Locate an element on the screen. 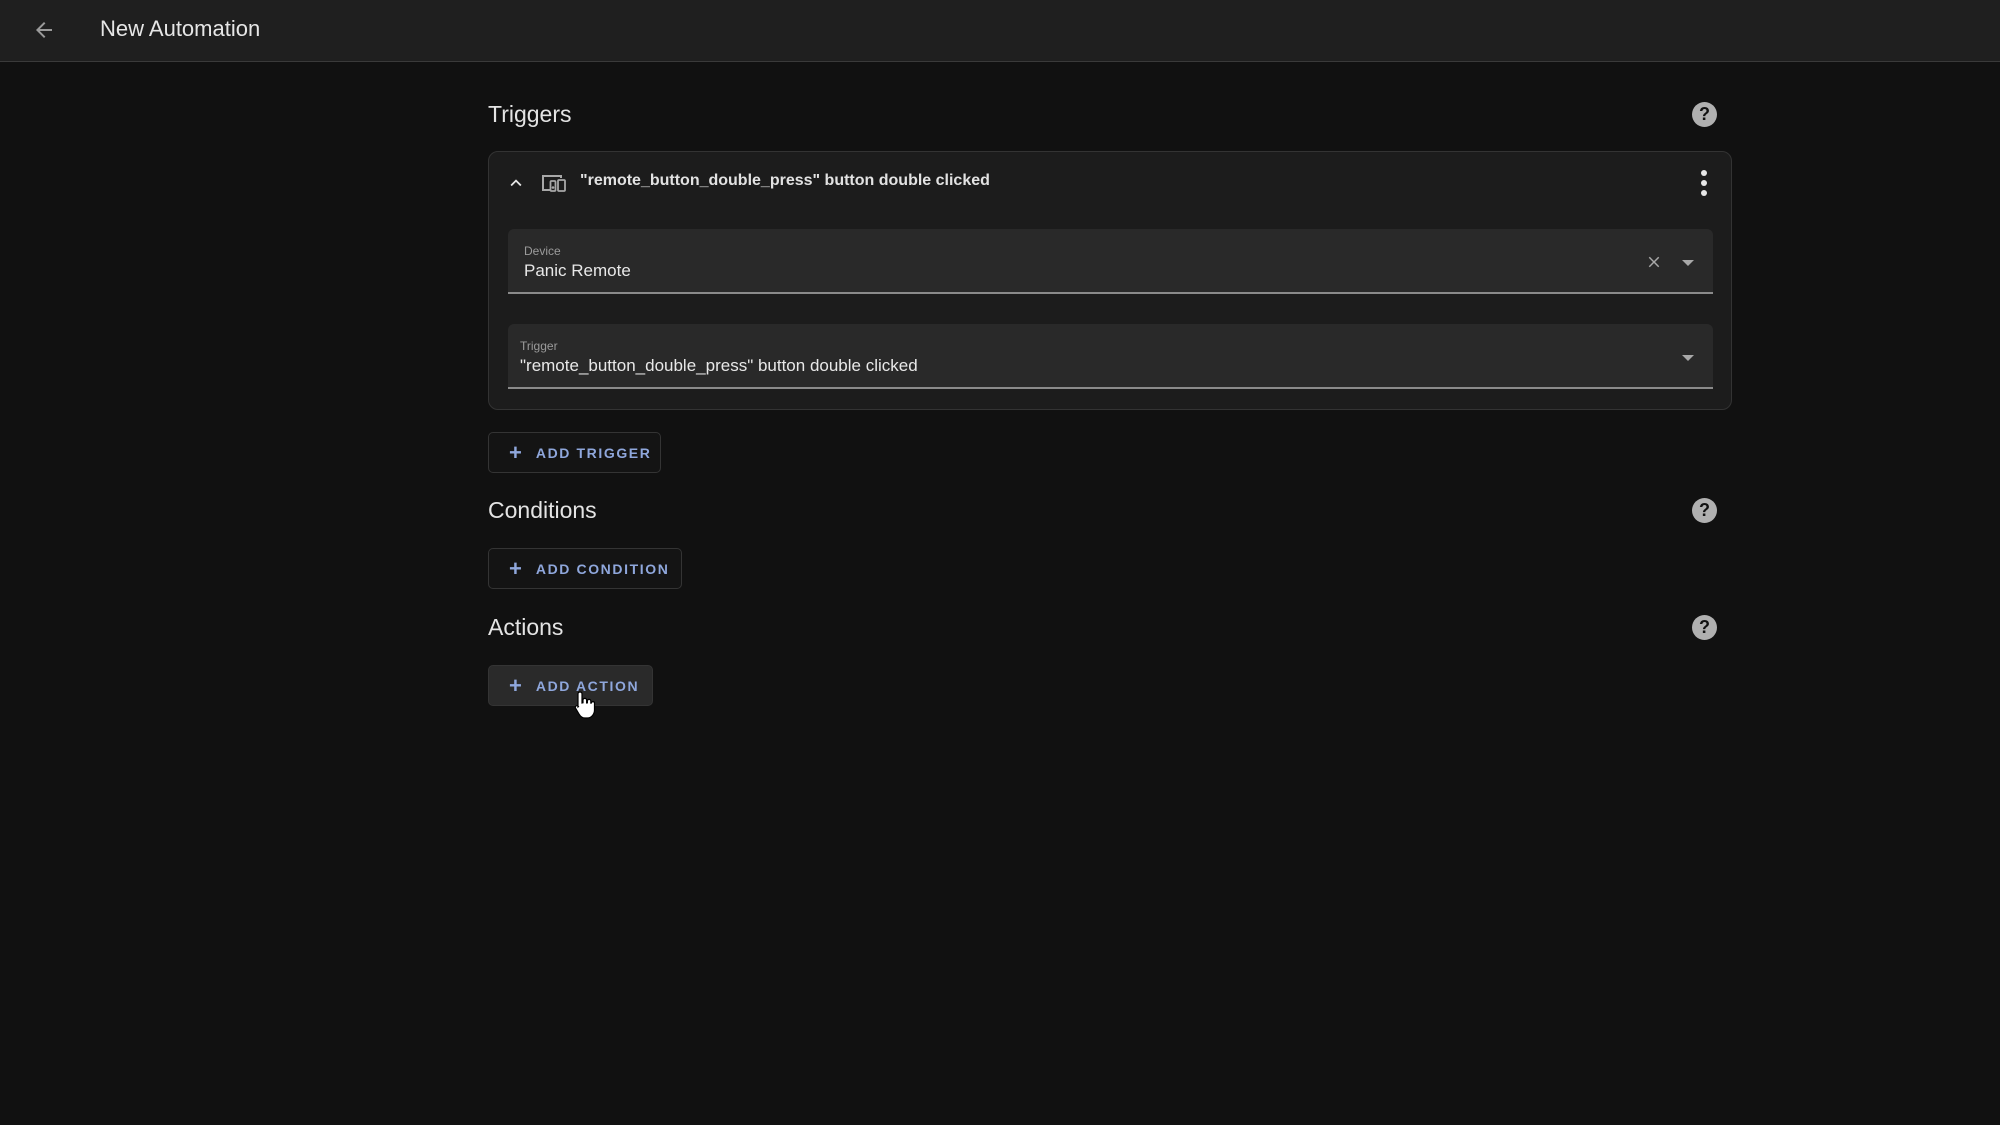 The image size is (2000, 1125). add-condition-button: + ADD CONDITION is located at coordinates (585, 568).